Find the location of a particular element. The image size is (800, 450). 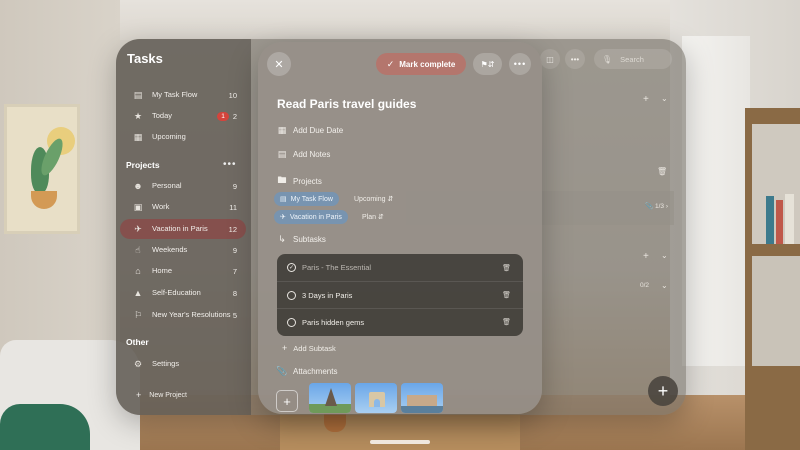

microphone-icon: 🎙 is located at coordinates (607, 59).